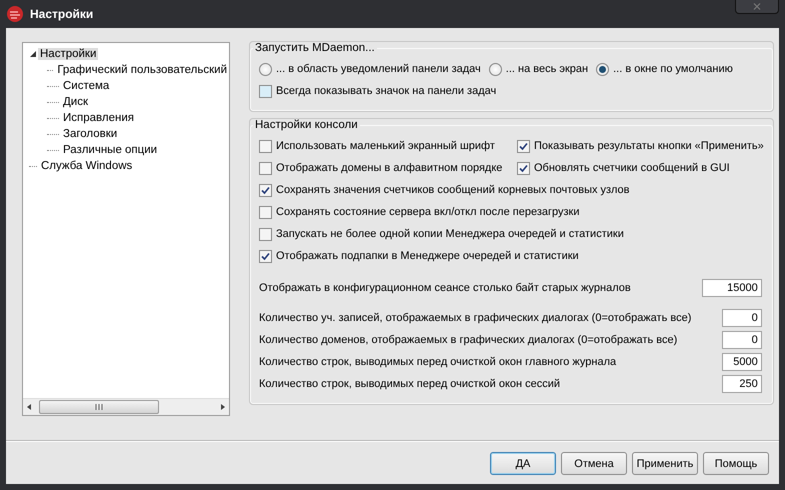 Image resolution: width=785 pixels, height=490 pixels. What do you see at coordinates (68, 54) in the screenshot?
I see `tree-item: Настройки` at bounding box center [68, 54].